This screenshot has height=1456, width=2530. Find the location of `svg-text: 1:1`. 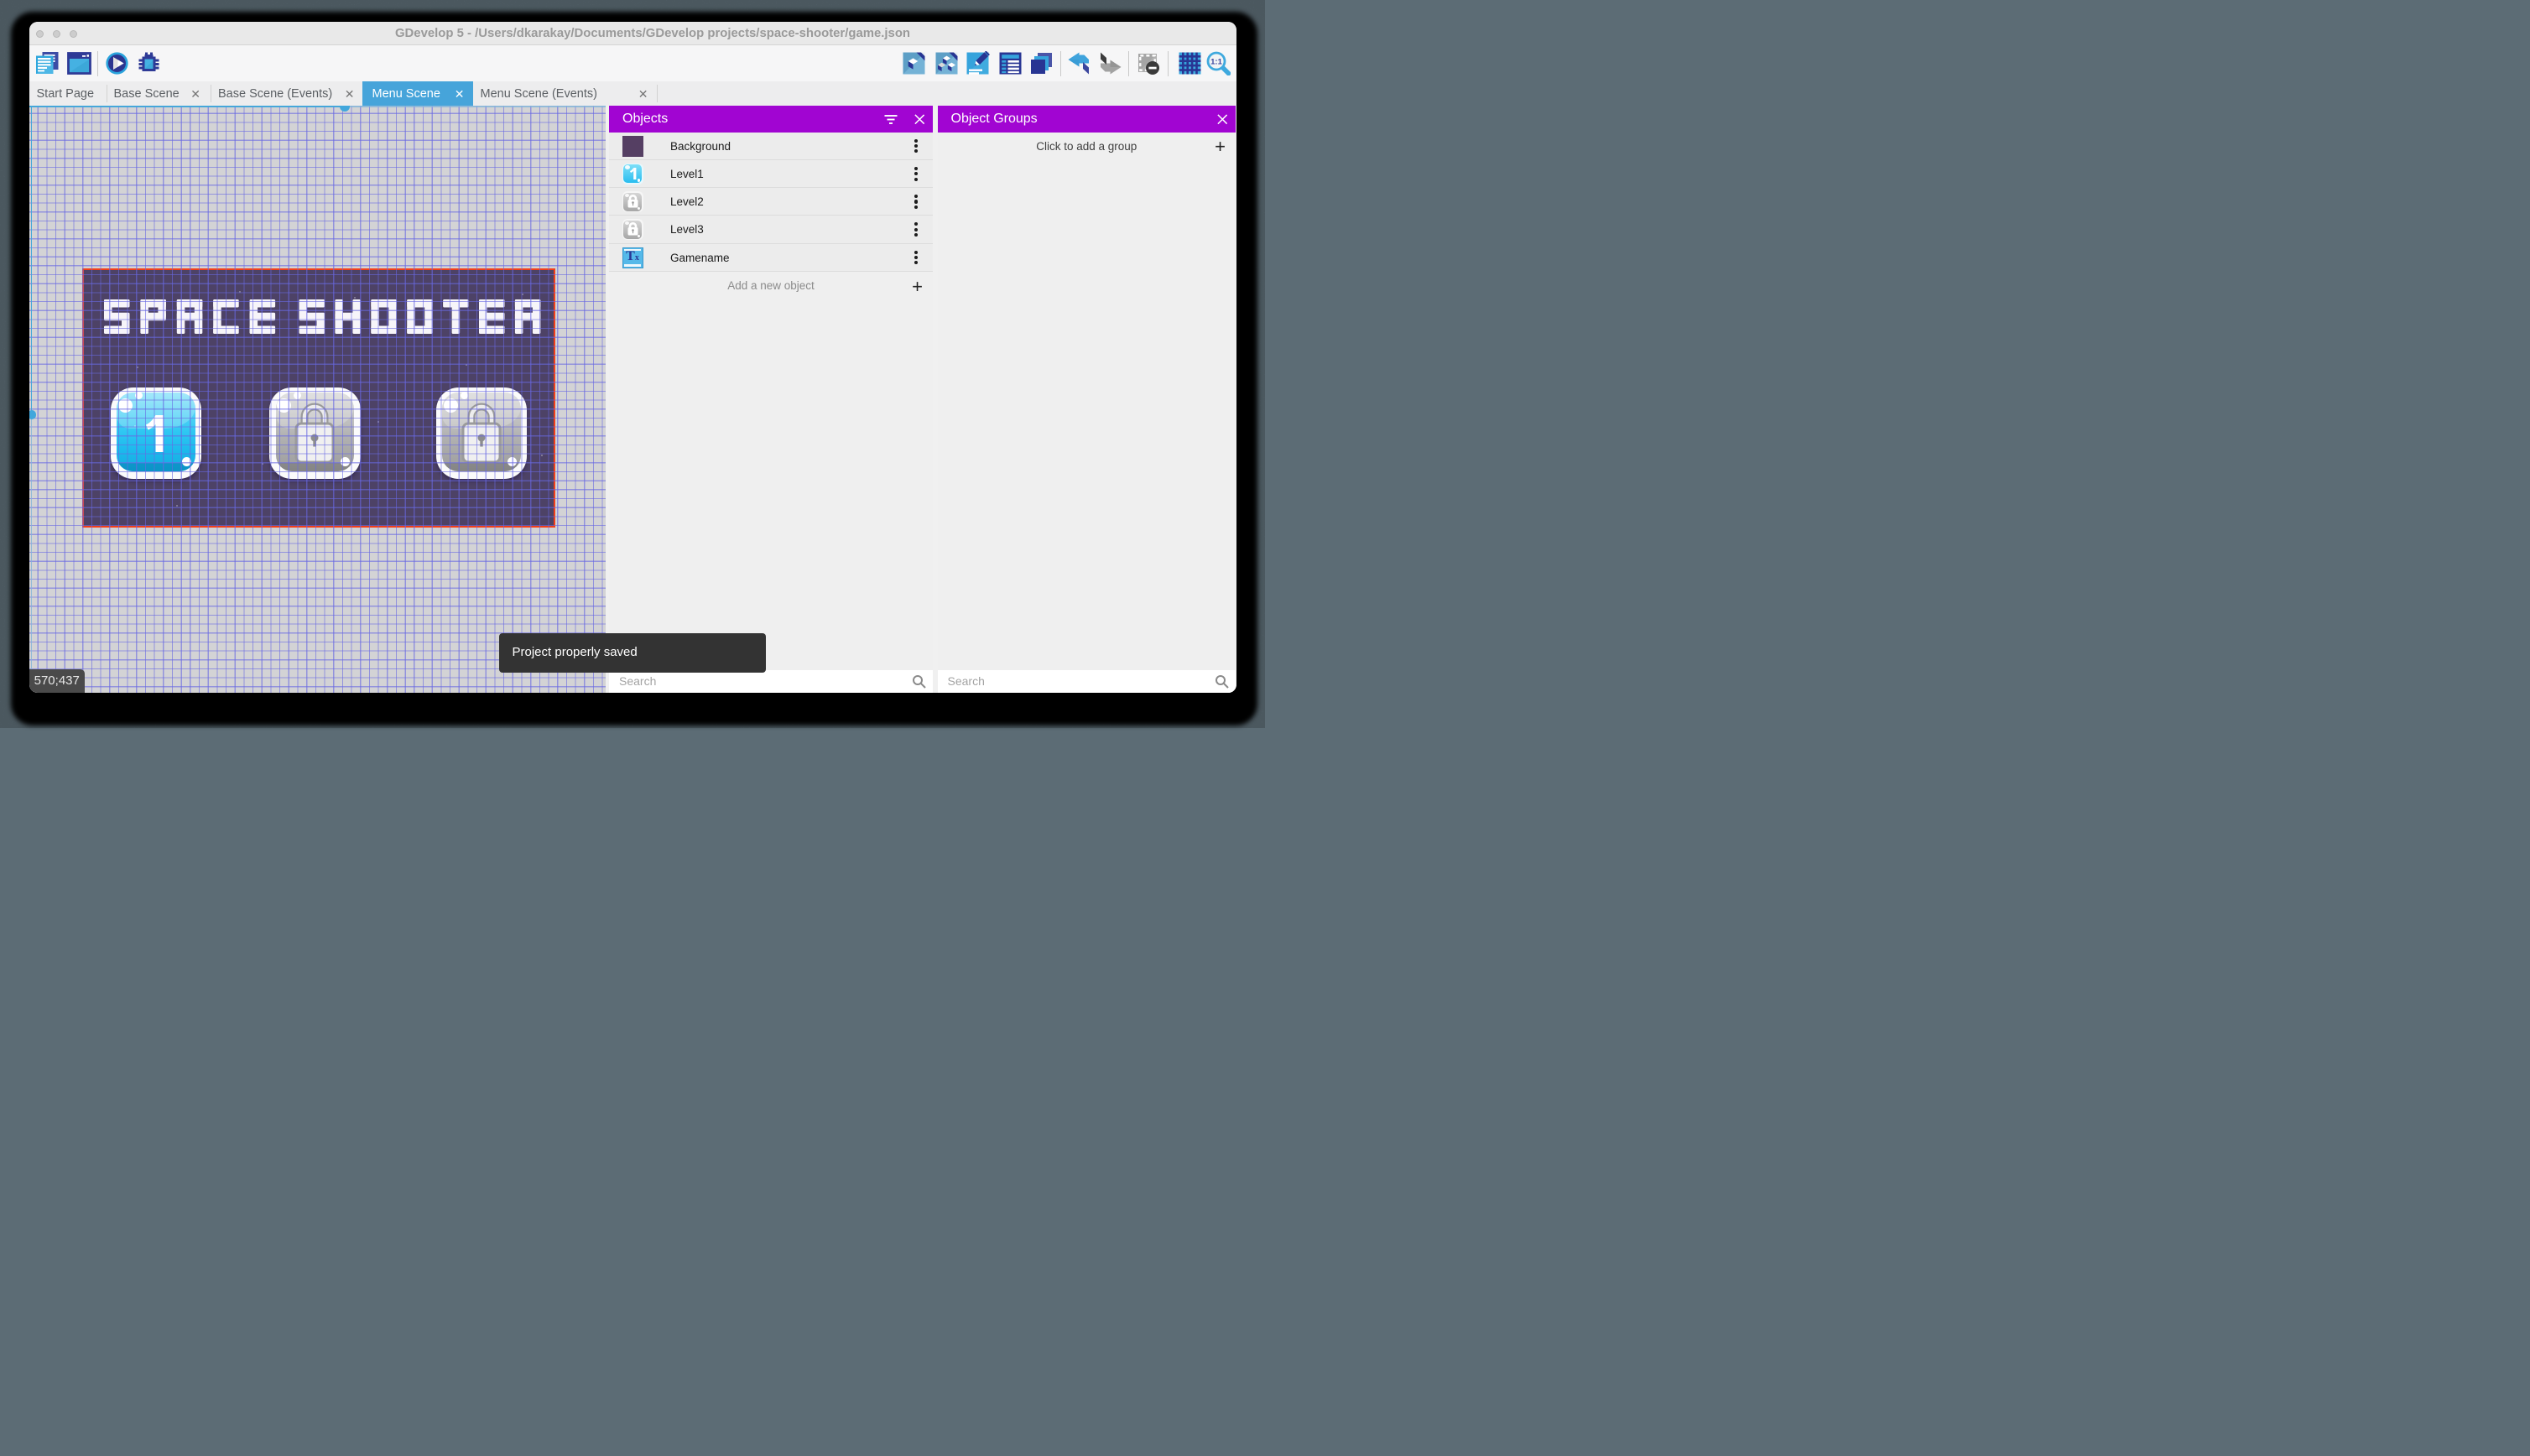

svg-text: 1:1 is located at coordinates (1216, 62).